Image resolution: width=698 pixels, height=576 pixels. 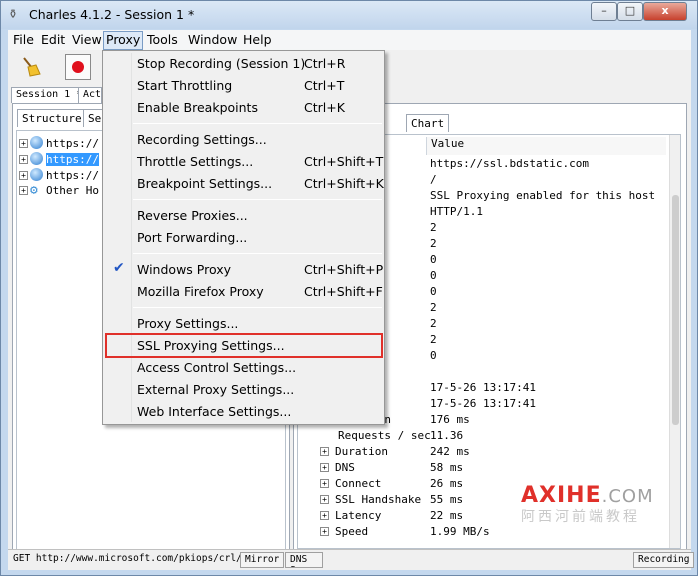 I want to click on record-button, so click(x=78, y=67).